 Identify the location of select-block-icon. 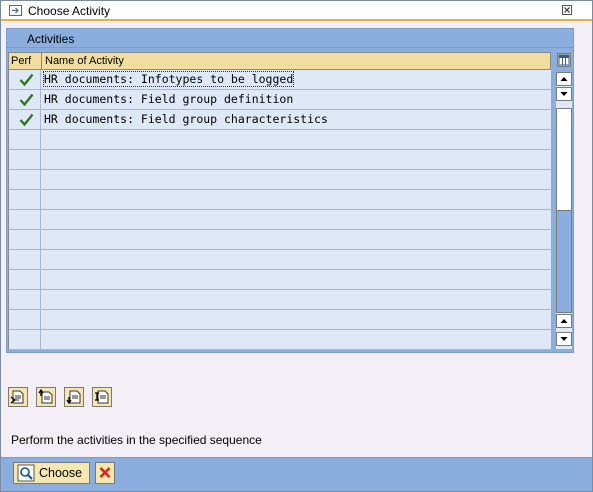
(45, 396).